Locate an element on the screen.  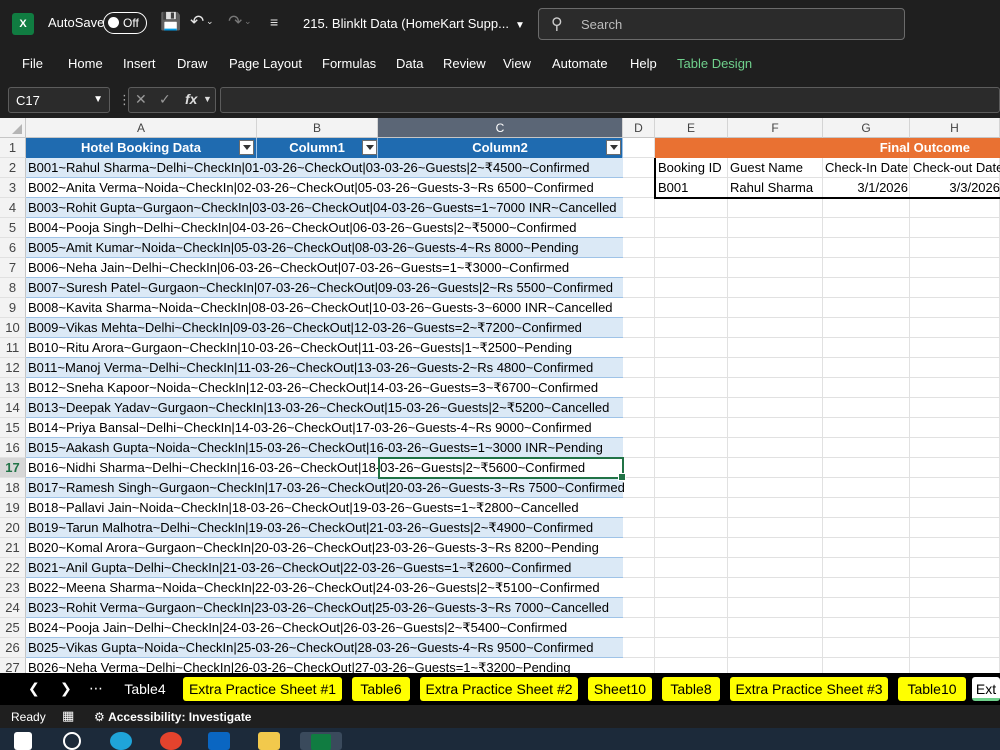
column-header-e: E is located at coordinates (691, 128).